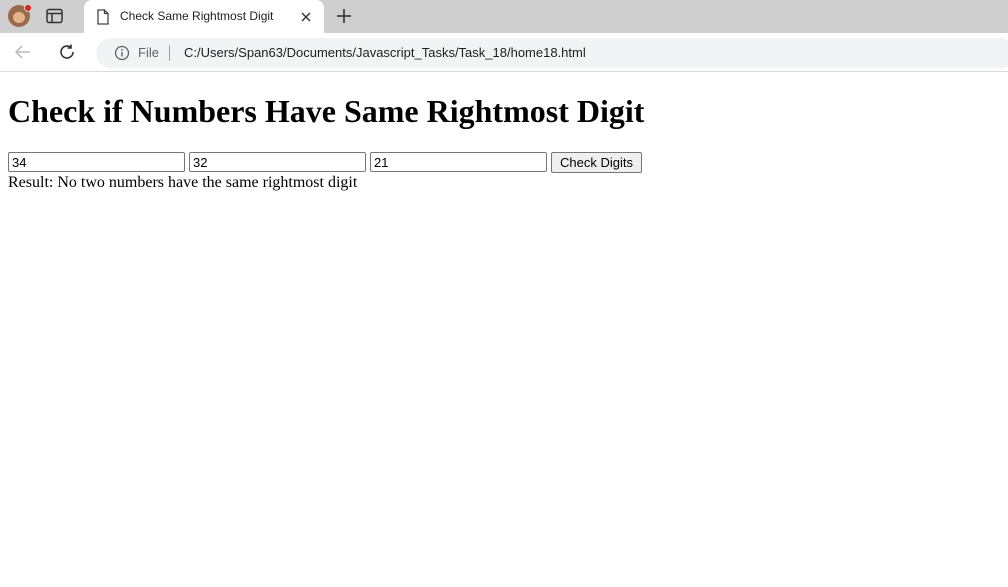 The width and height of the screenshot is (1008, 587). I want to click on profile-avatar-icon, so click(20, 15).